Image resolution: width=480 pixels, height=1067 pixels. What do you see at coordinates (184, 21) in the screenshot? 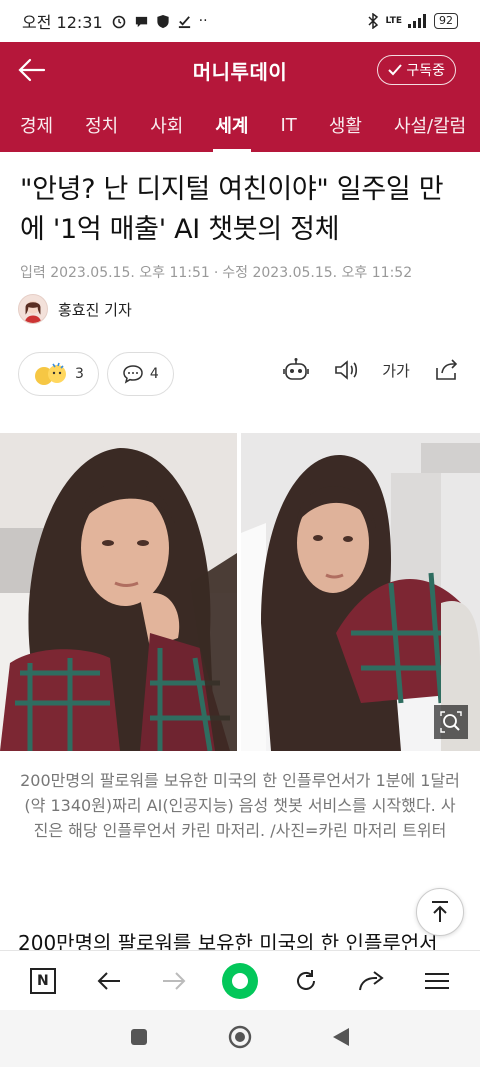
I see `download-check-icon` at bounding box center [184, 21].